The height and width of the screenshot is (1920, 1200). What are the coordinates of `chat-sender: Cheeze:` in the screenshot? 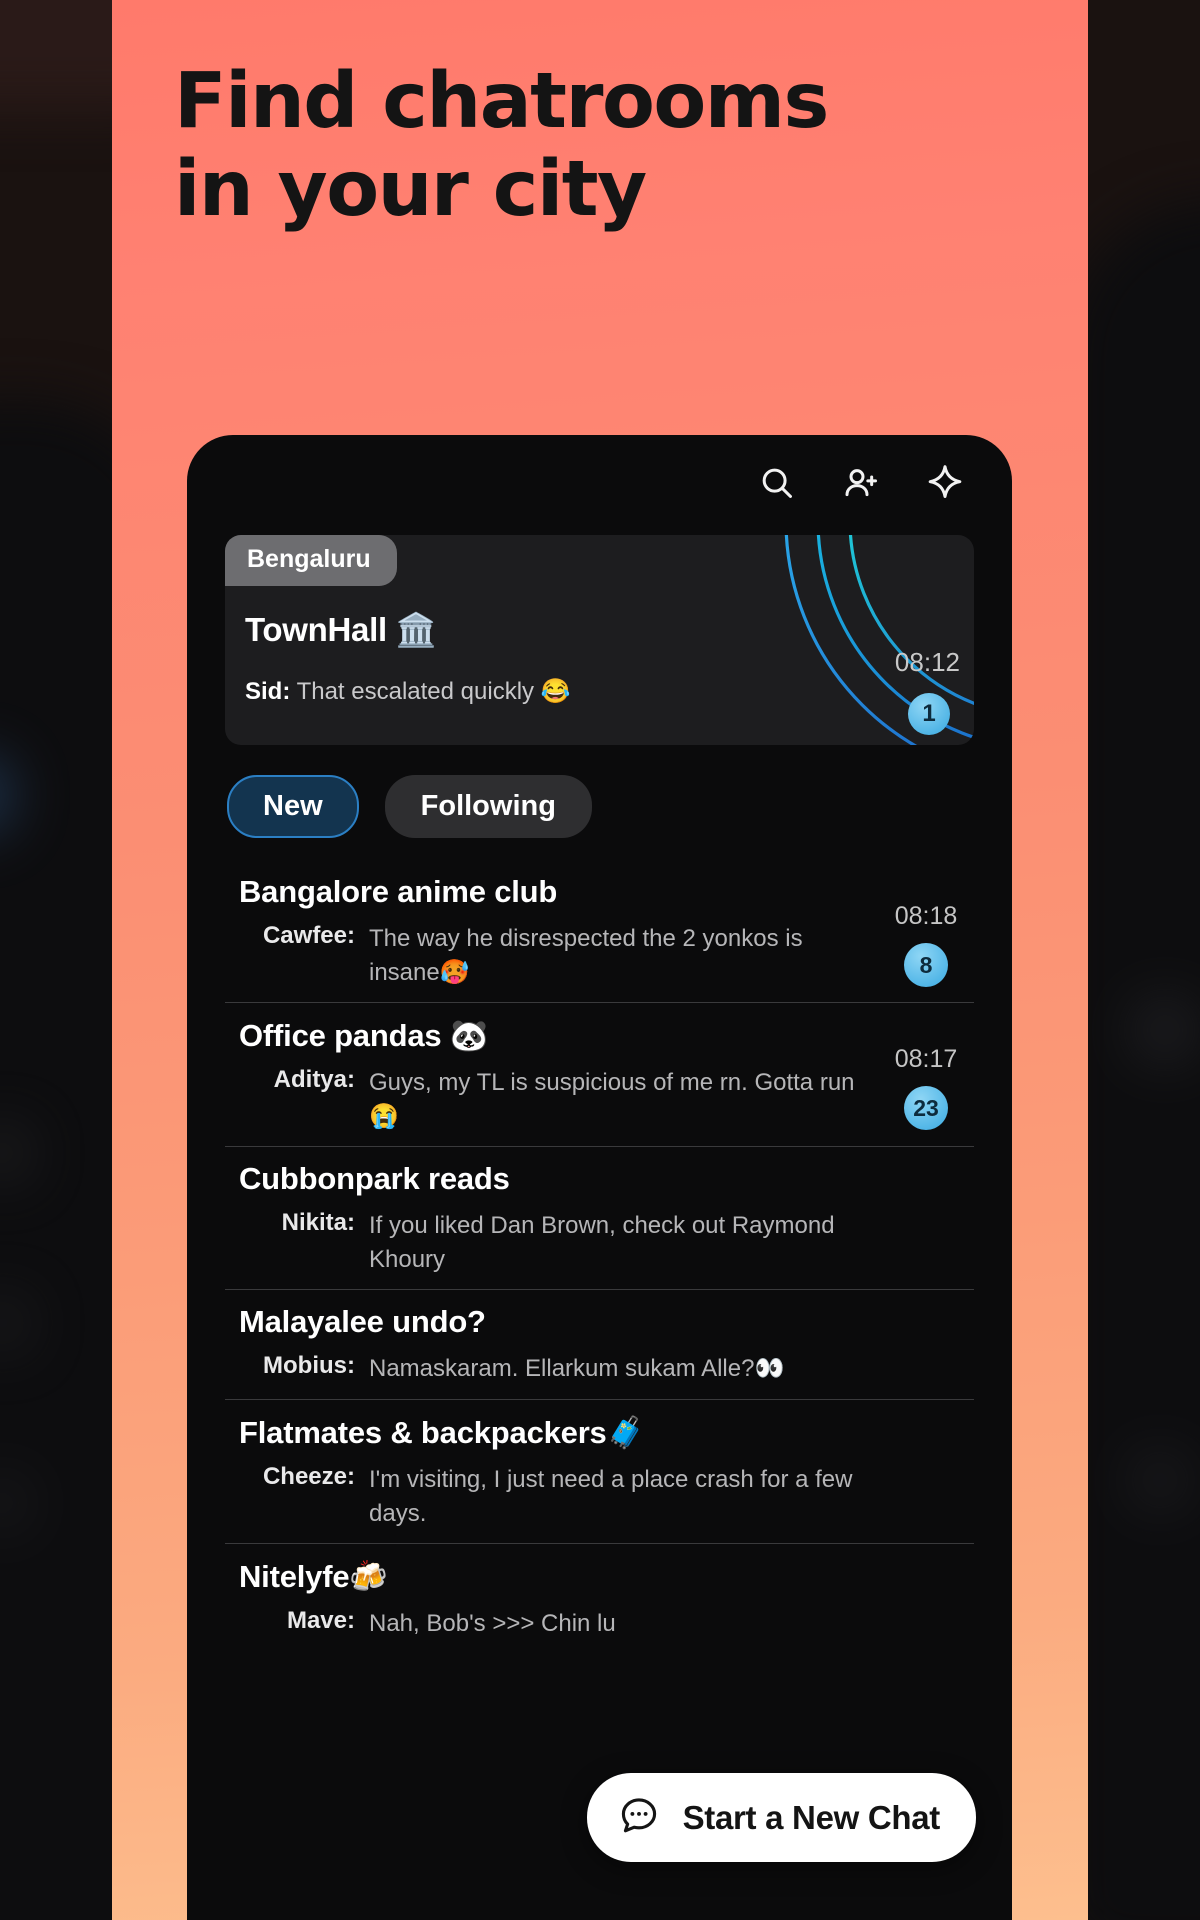 It's located at (308, 1476).